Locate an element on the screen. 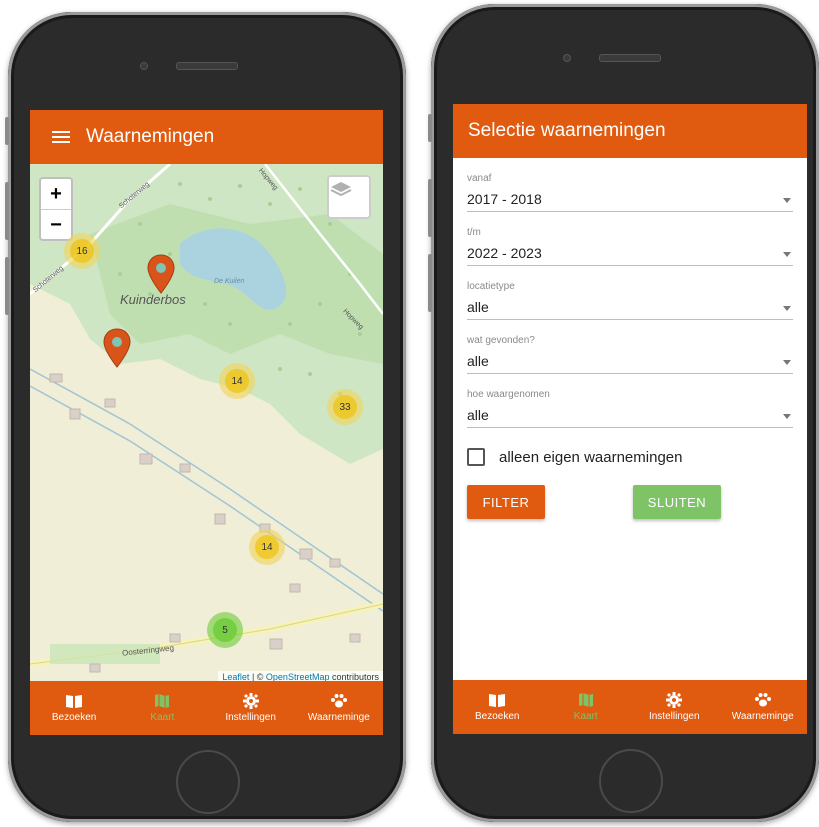 The image size is (819, 827). field-label: locatietype is located at coordinates (491, 286).